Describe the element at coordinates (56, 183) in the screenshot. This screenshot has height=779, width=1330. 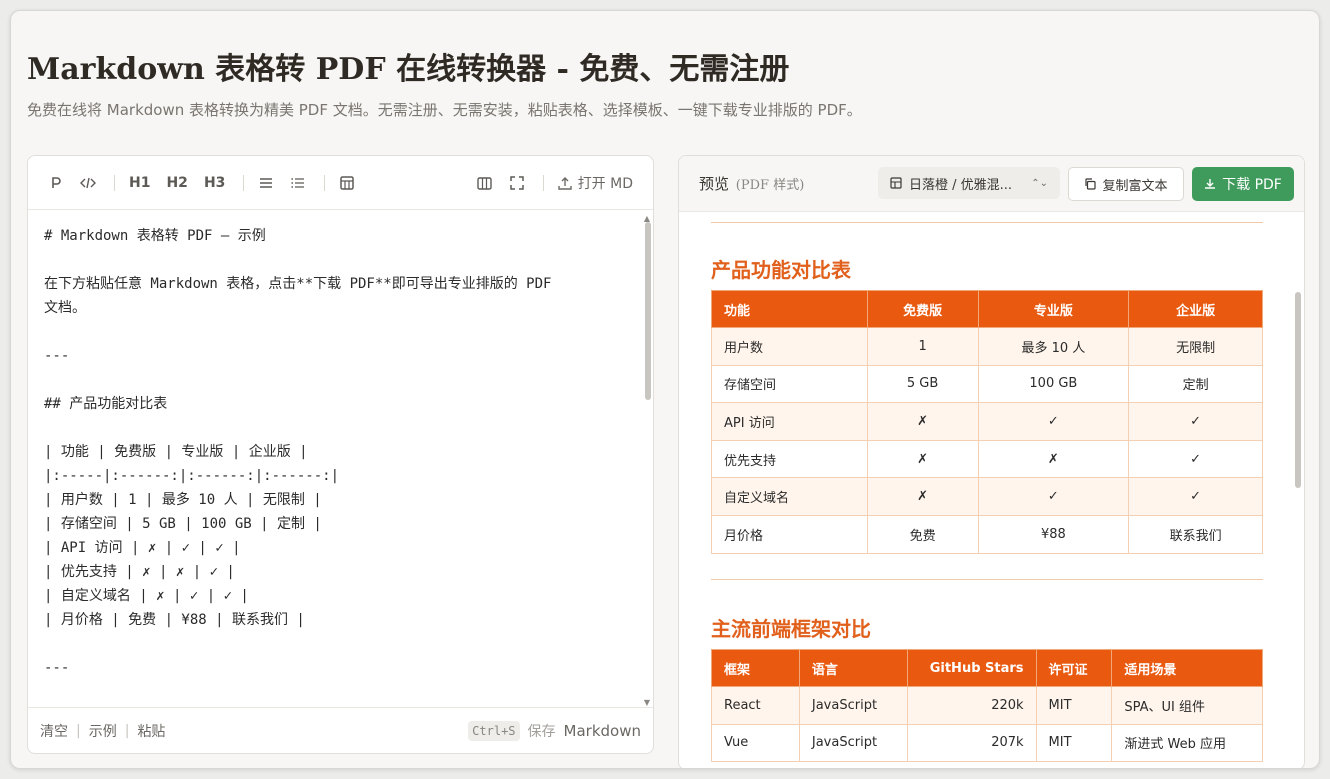
I see `paragraph-button` at that location.